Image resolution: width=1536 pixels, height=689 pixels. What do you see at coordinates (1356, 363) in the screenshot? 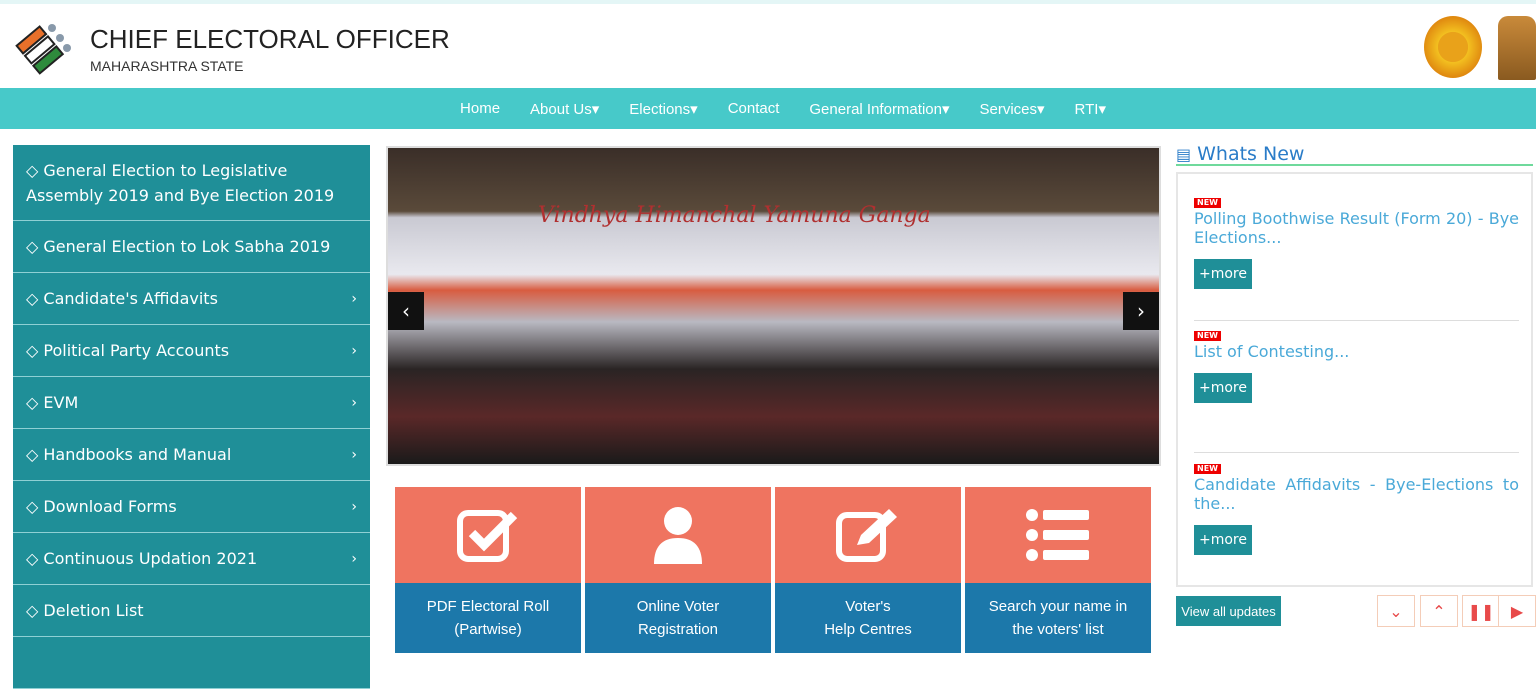
I see `news-item: NEW List of Contesting... +more` at bounding box center [1356, 363].